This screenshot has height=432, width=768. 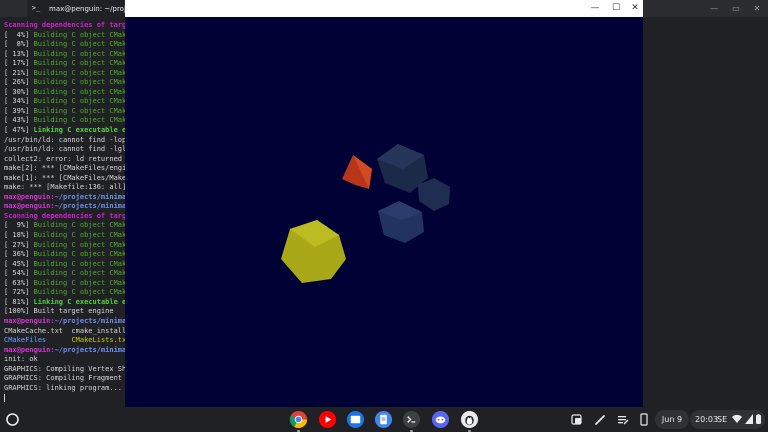 I want to click on terminal-line-text: [ 39%], so click(x=19, y=110).